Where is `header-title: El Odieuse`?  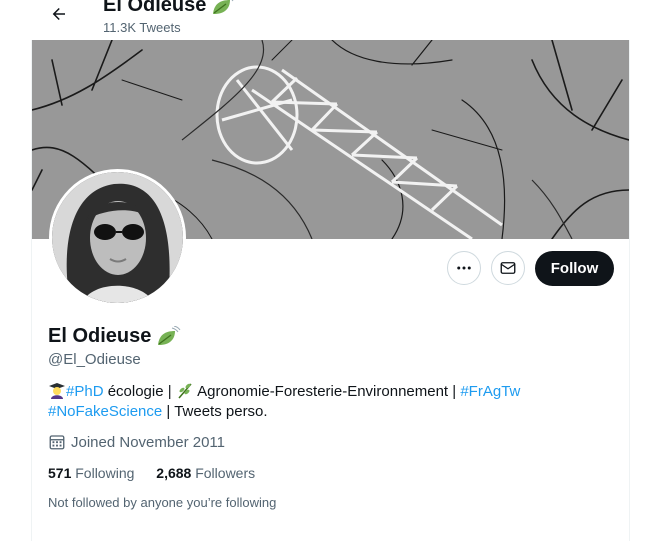
header-title: El Odieuse is located at coordinates (169, 8).